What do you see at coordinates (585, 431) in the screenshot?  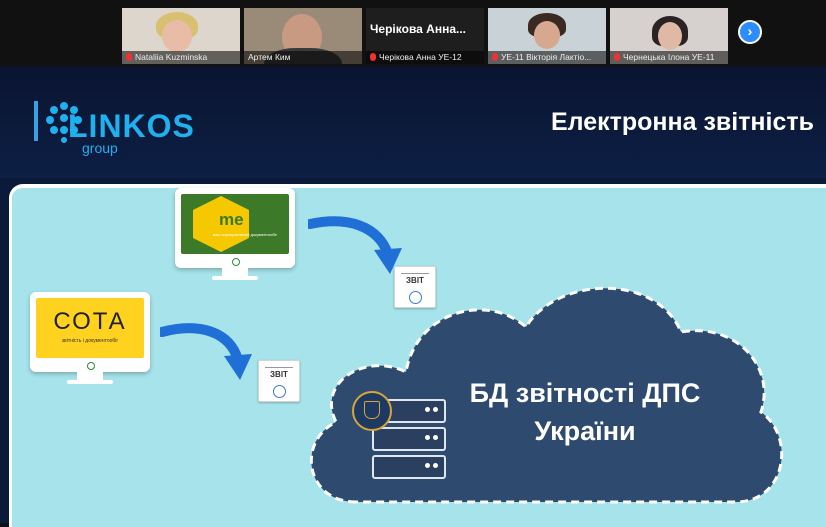 I see `cloud-title-line2: України` at bounding box center [585, 431].